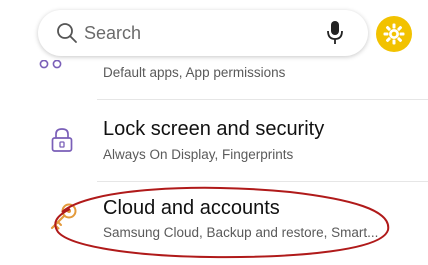 Image resolution: width=428 pixels, height=265 pixels. Describe the element at coordinates (112, 33) in the screenshot. I see `search-input: Search` at that location.